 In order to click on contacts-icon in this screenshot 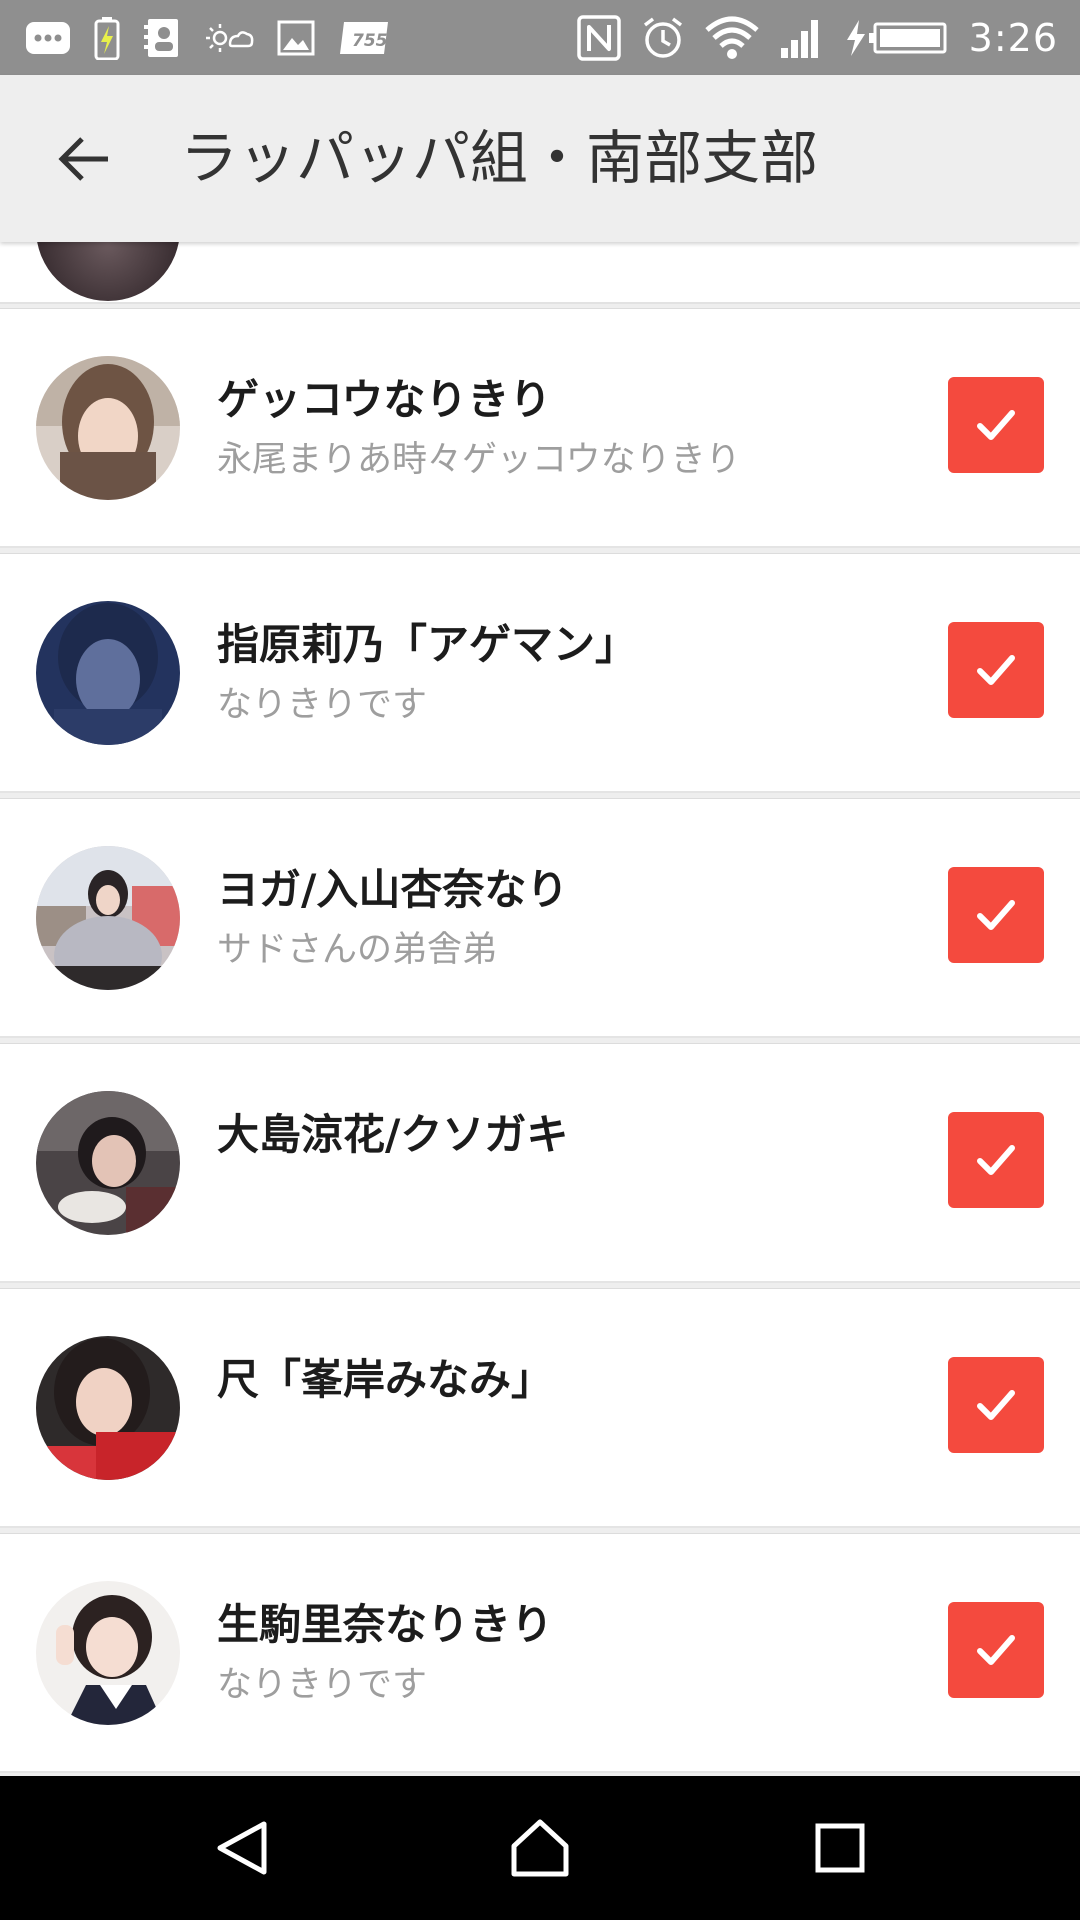, I will do `click(161, 37)`.